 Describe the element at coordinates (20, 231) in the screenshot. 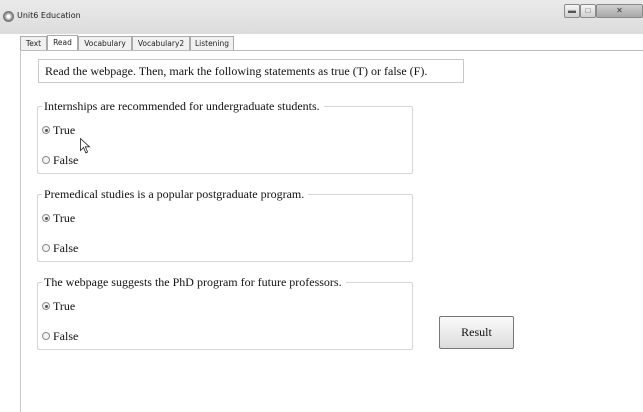

I see `panel-left-border` at that location.